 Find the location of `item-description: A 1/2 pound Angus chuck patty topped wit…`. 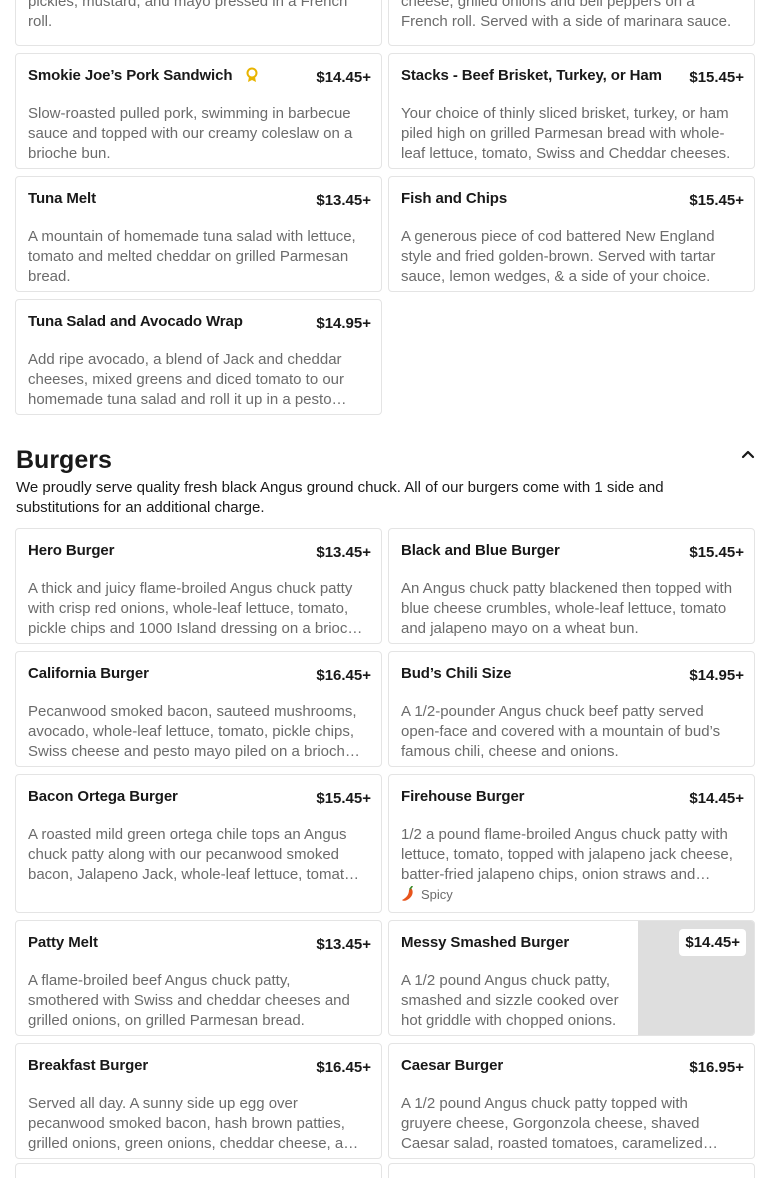

item-description: A 1/2 pound Angus chuck patty topped wit… is located at coordinates (552, 1123).